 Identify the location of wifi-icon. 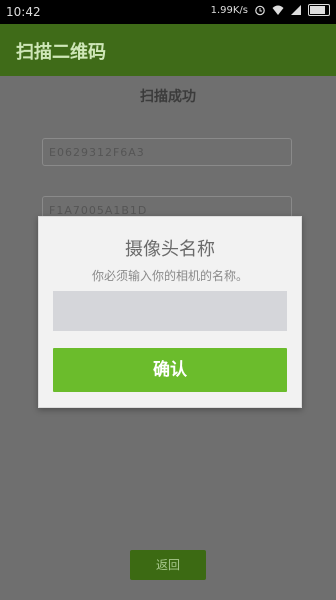
(278, 10).